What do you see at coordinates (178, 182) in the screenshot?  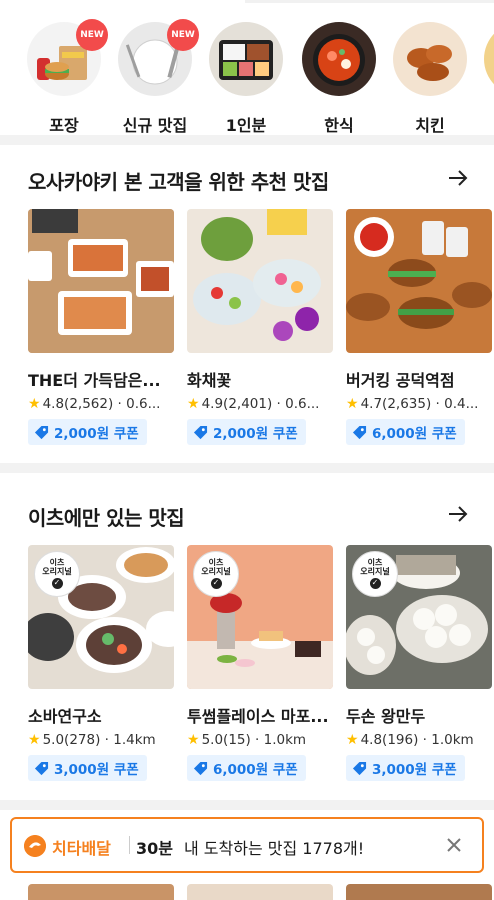 I see `section-title: 오사카야키 본 고객을 위한 추천 맛집` at bounding box center [178, 182].